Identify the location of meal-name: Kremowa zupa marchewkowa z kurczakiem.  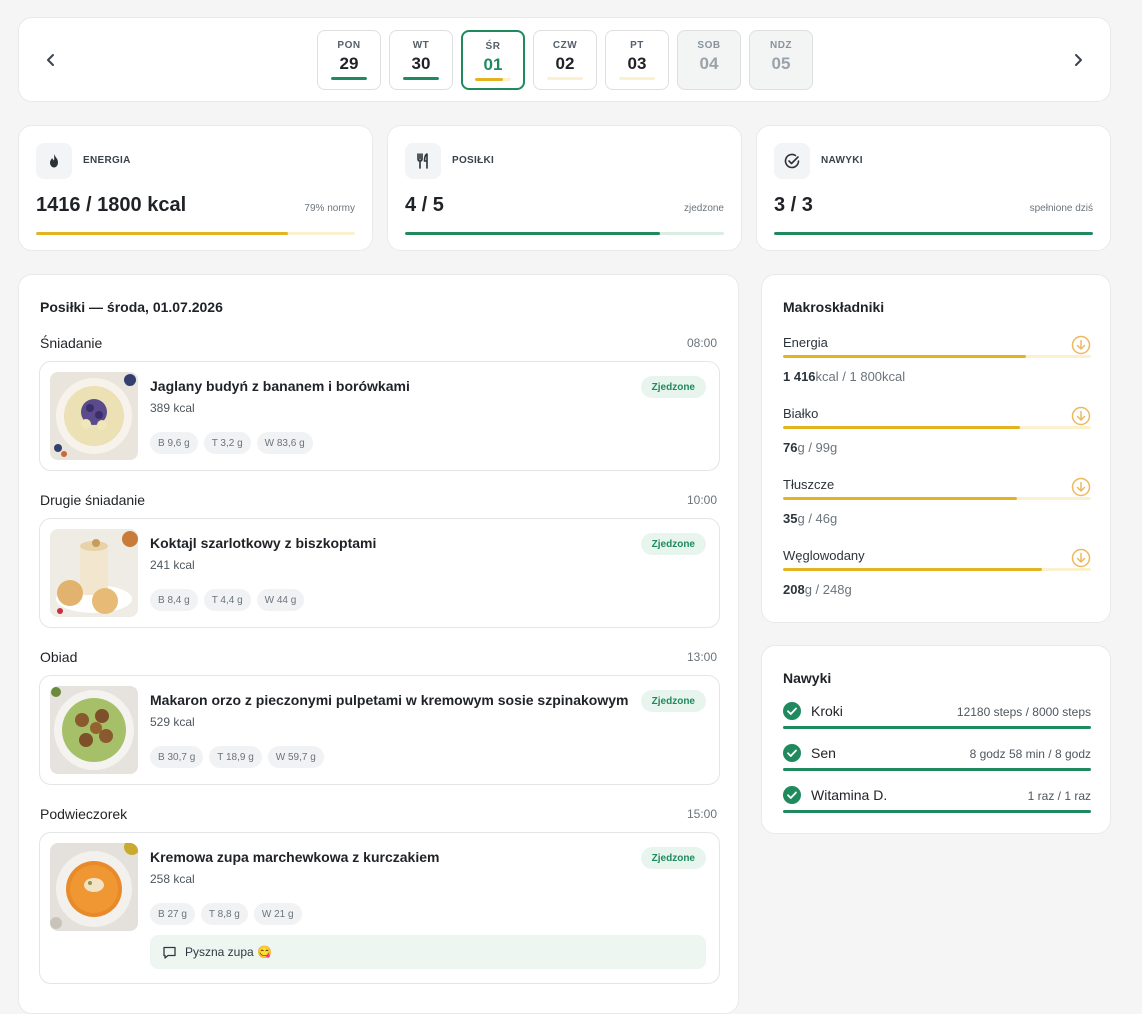
(295, 857).